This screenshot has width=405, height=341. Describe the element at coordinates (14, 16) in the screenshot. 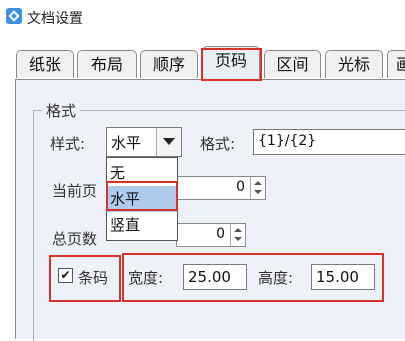

I see `app-icon` at that location.